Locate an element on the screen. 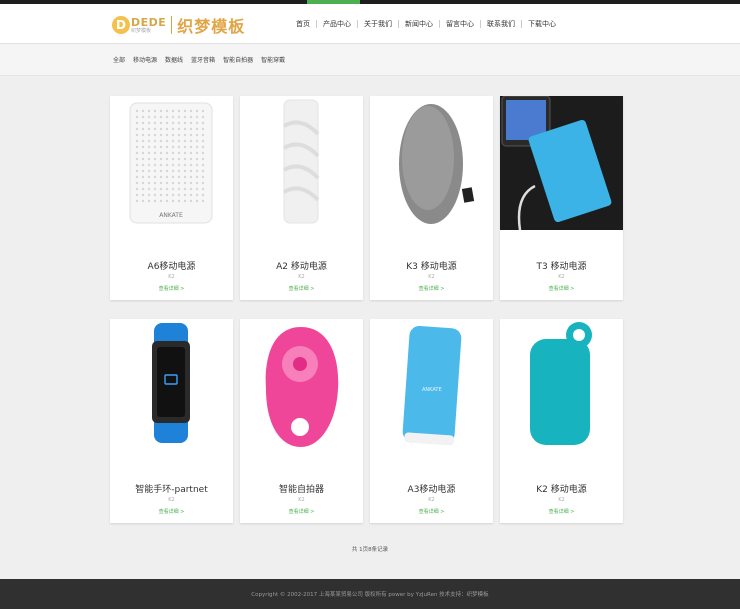 This screenshot has height=609, width=740. product-image-power-bank-teal is located at coordinates (561, 386).